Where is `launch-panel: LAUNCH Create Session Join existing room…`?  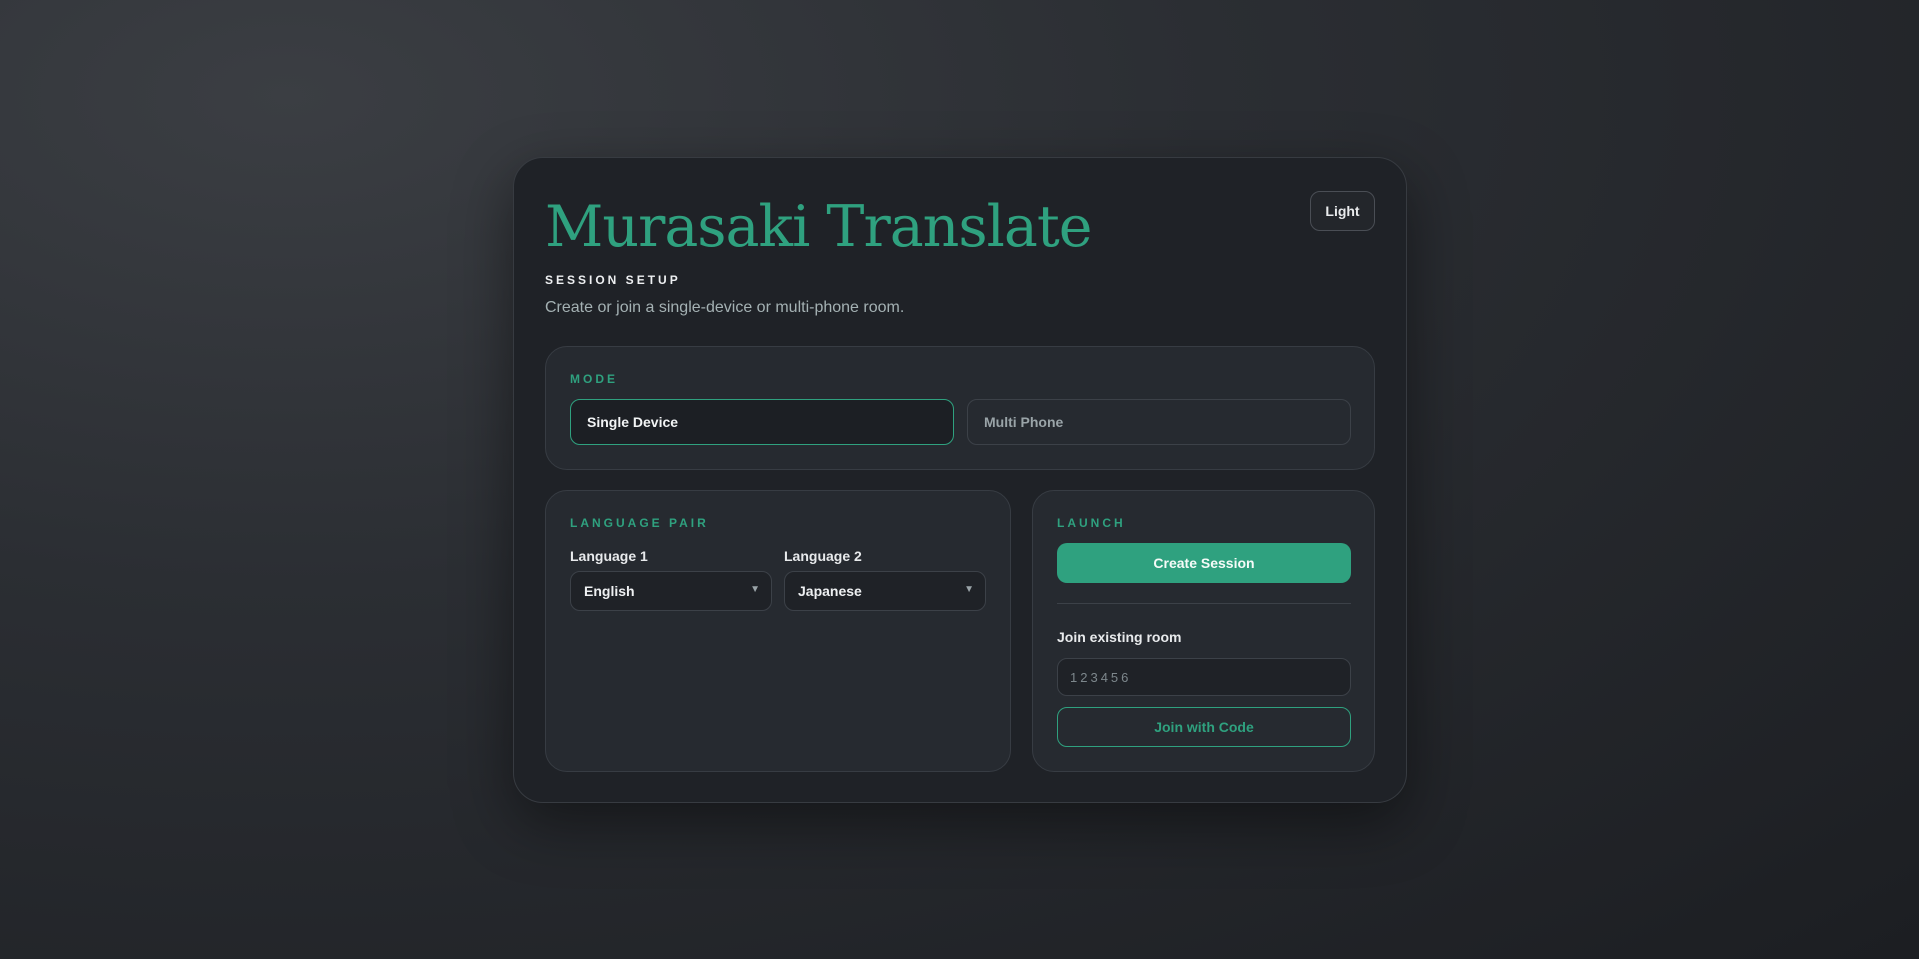 launch-panel: LAUNCH Create Session Join existing room… is located at coordinates (1203, 631).